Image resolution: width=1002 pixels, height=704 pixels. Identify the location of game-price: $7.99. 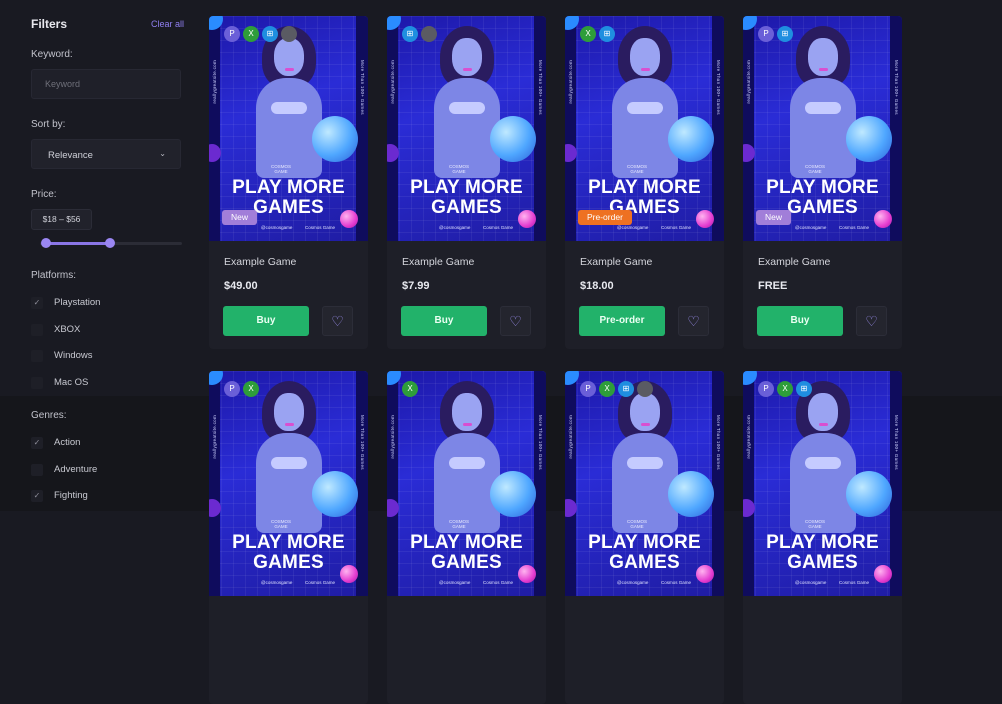
(416, 286).